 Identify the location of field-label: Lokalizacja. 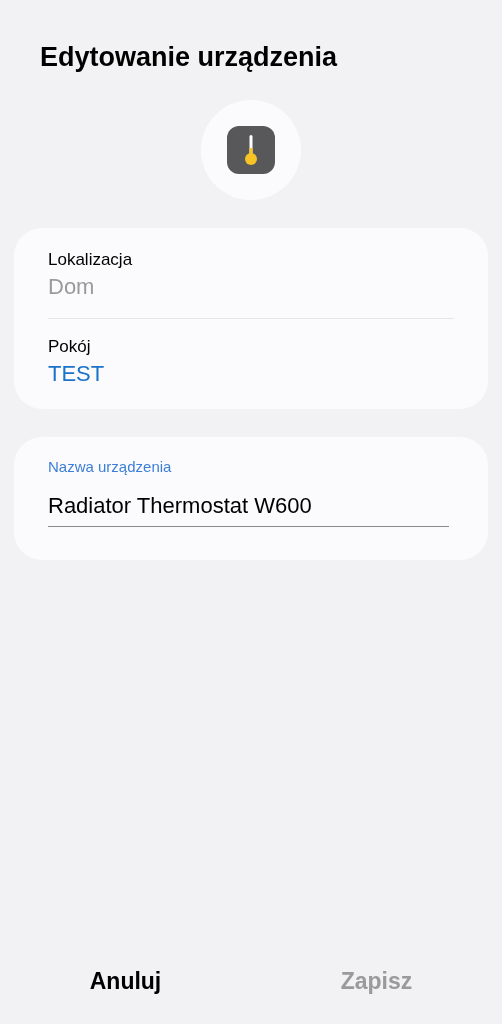
(90, 260).